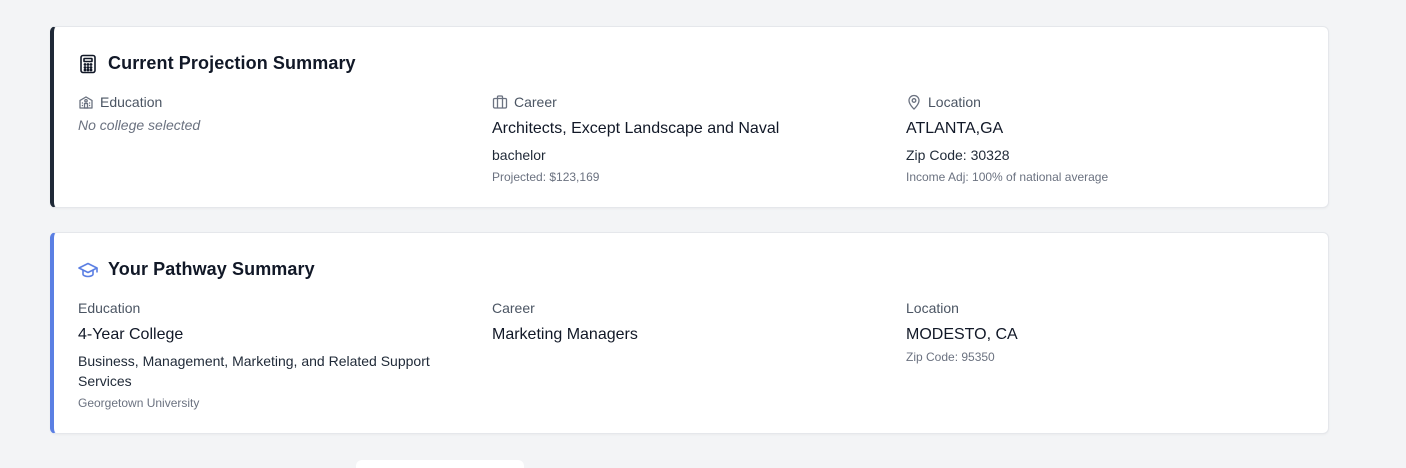 The image size is (1406, 468). What do you see at coordinates (535, 102) in the screenshot?
I see `projection-career-label: Career` at bounding box center [535, 102].